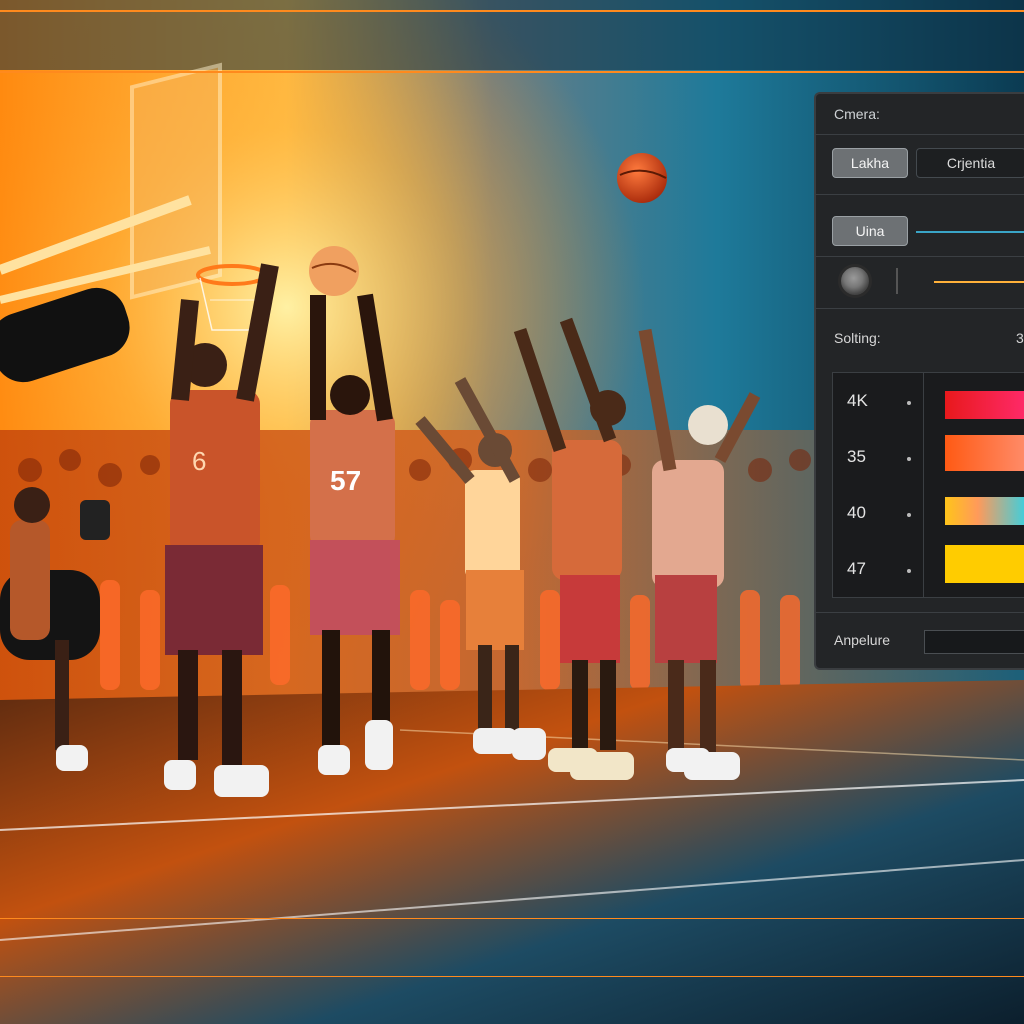  What do you see at coordinates (928, 485) in the screenshot?
I see `color-swatch-list: 4K 35 40 47` at bounding box center [928, 485].